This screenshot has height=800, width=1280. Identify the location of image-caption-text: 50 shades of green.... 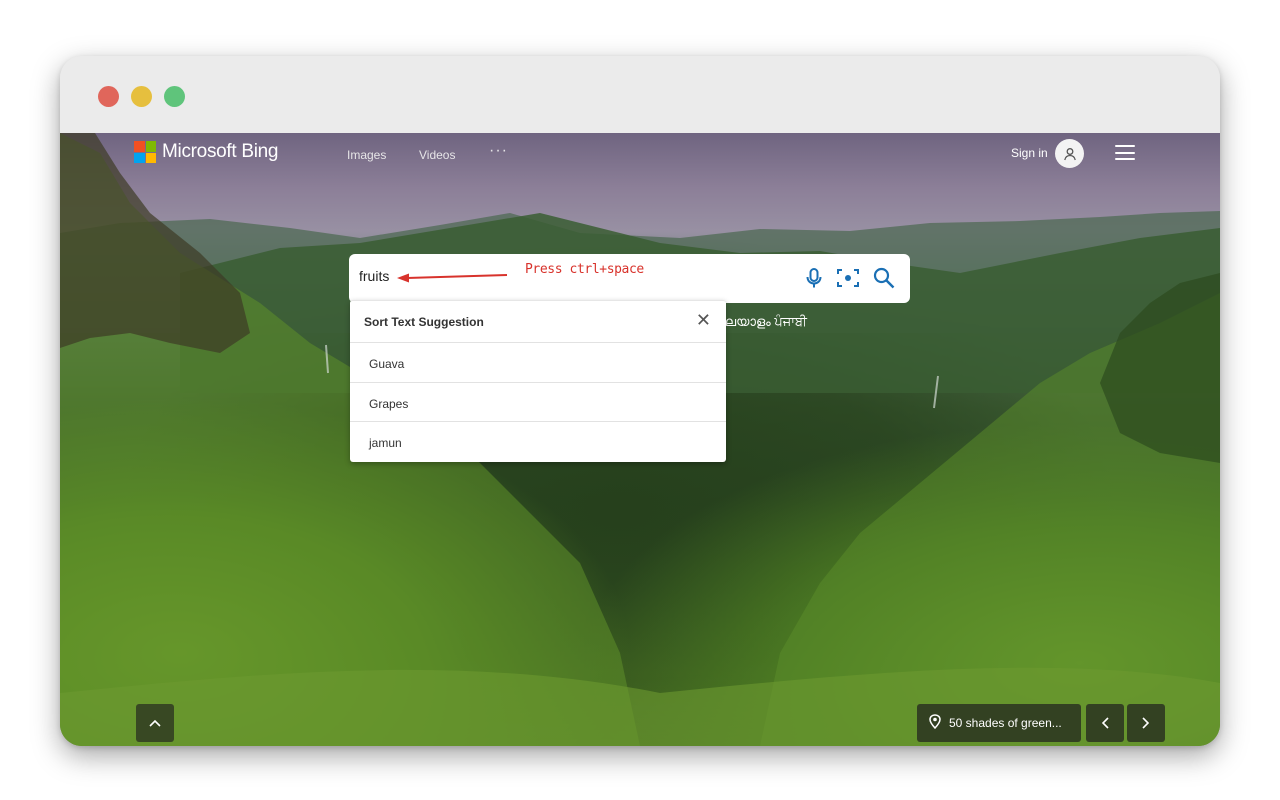
(1005, 723).